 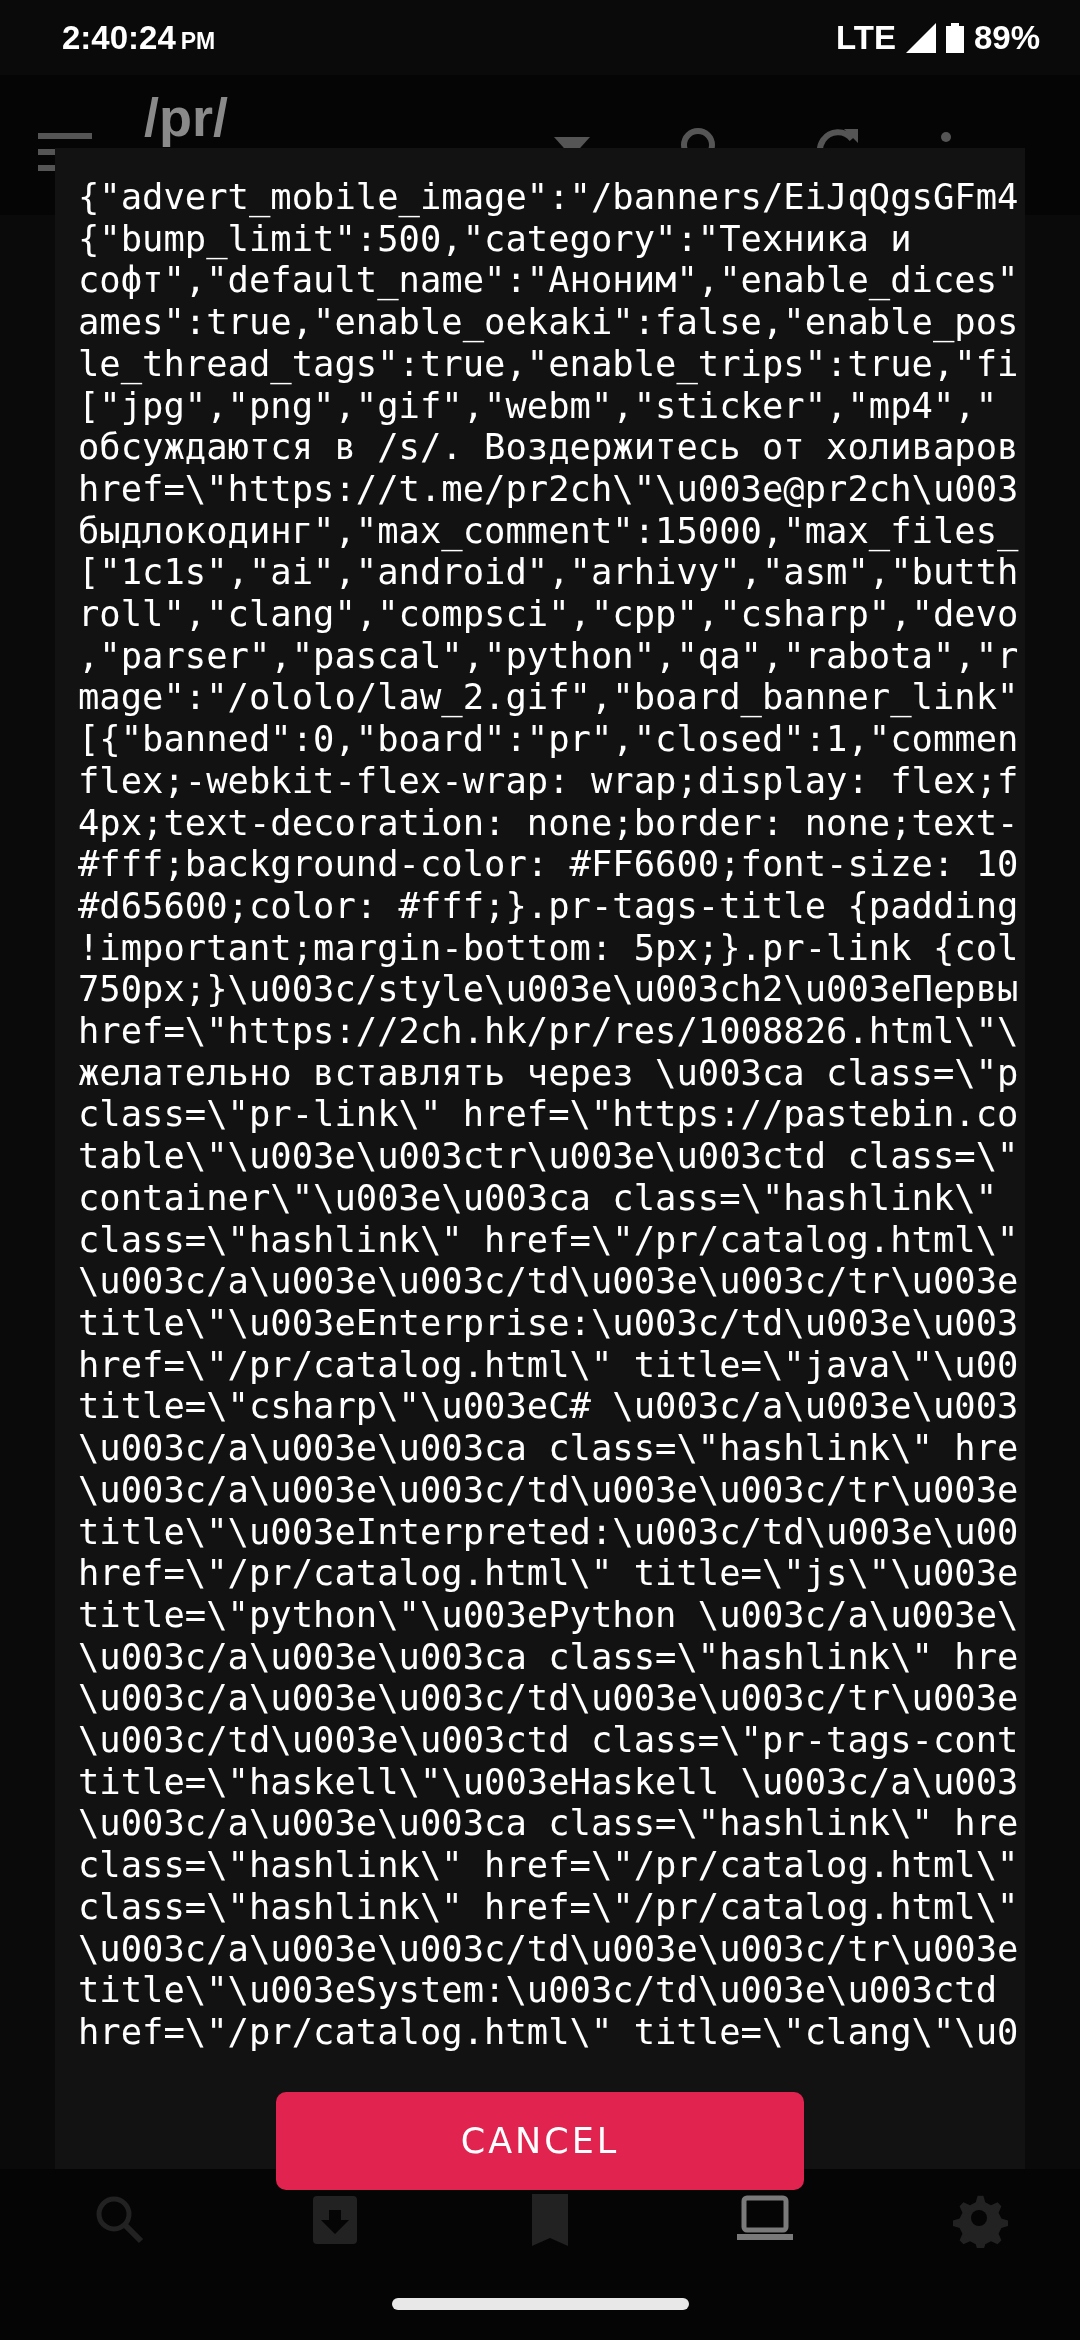 I want to click on code-line: 750px;}\u003c/style\u003e\u003ch2\u003eПервы, so click(x=548, y=989).